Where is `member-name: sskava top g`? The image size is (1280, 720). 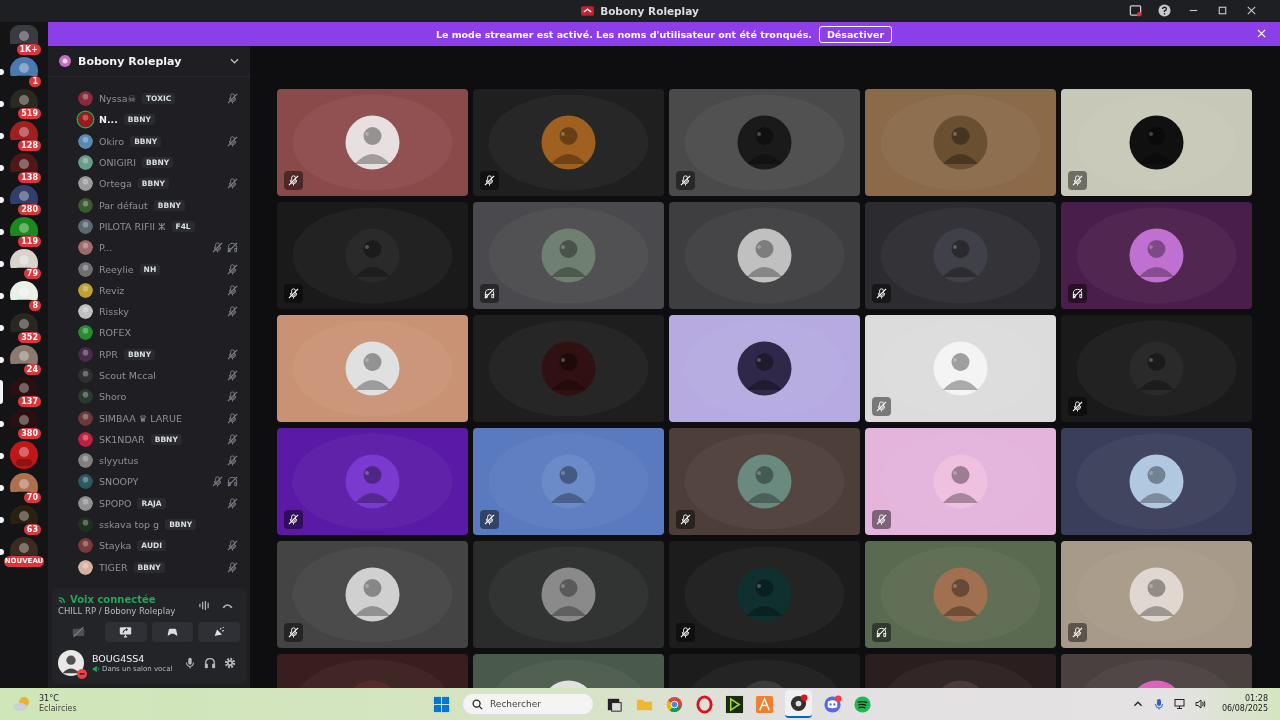
member-name: sskava top g is located at coordinates (129, 525).